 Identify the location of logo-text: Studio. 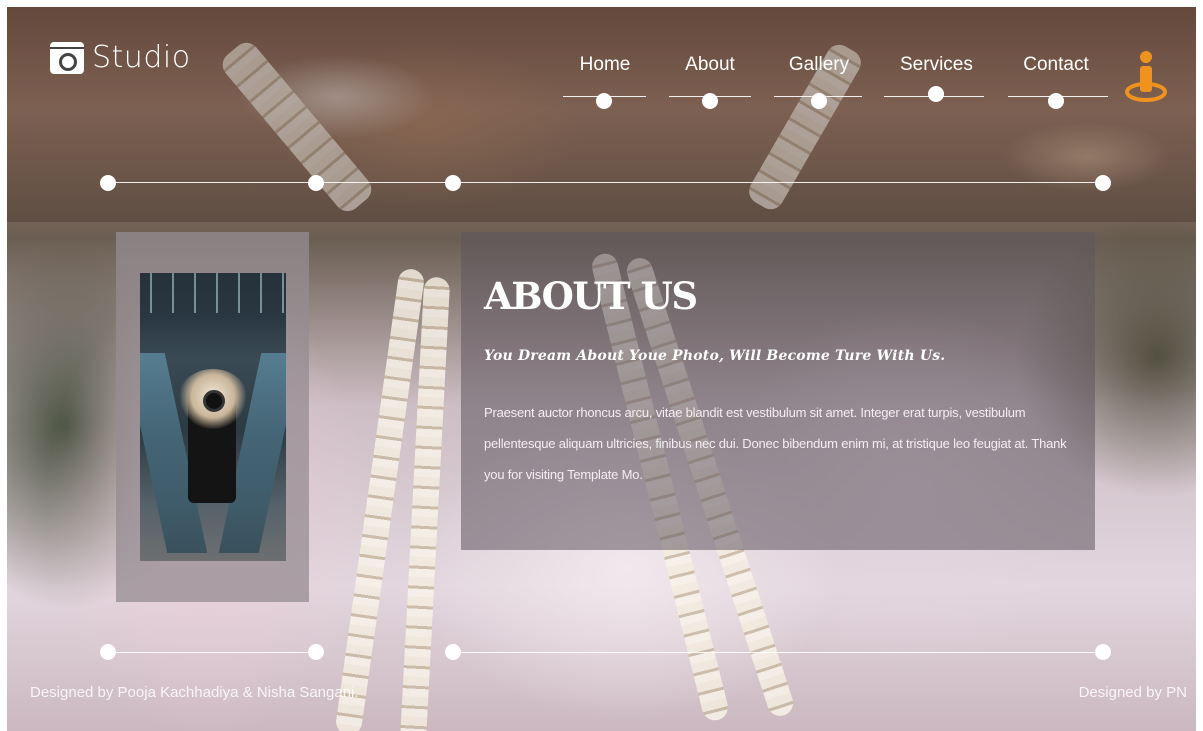
(141, 57).